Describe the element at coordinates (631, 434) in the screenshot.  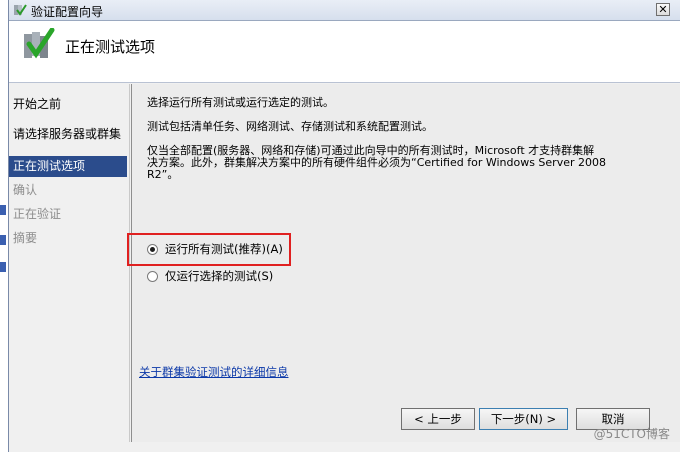
I see `watermark: @51CTO博客` at that location.